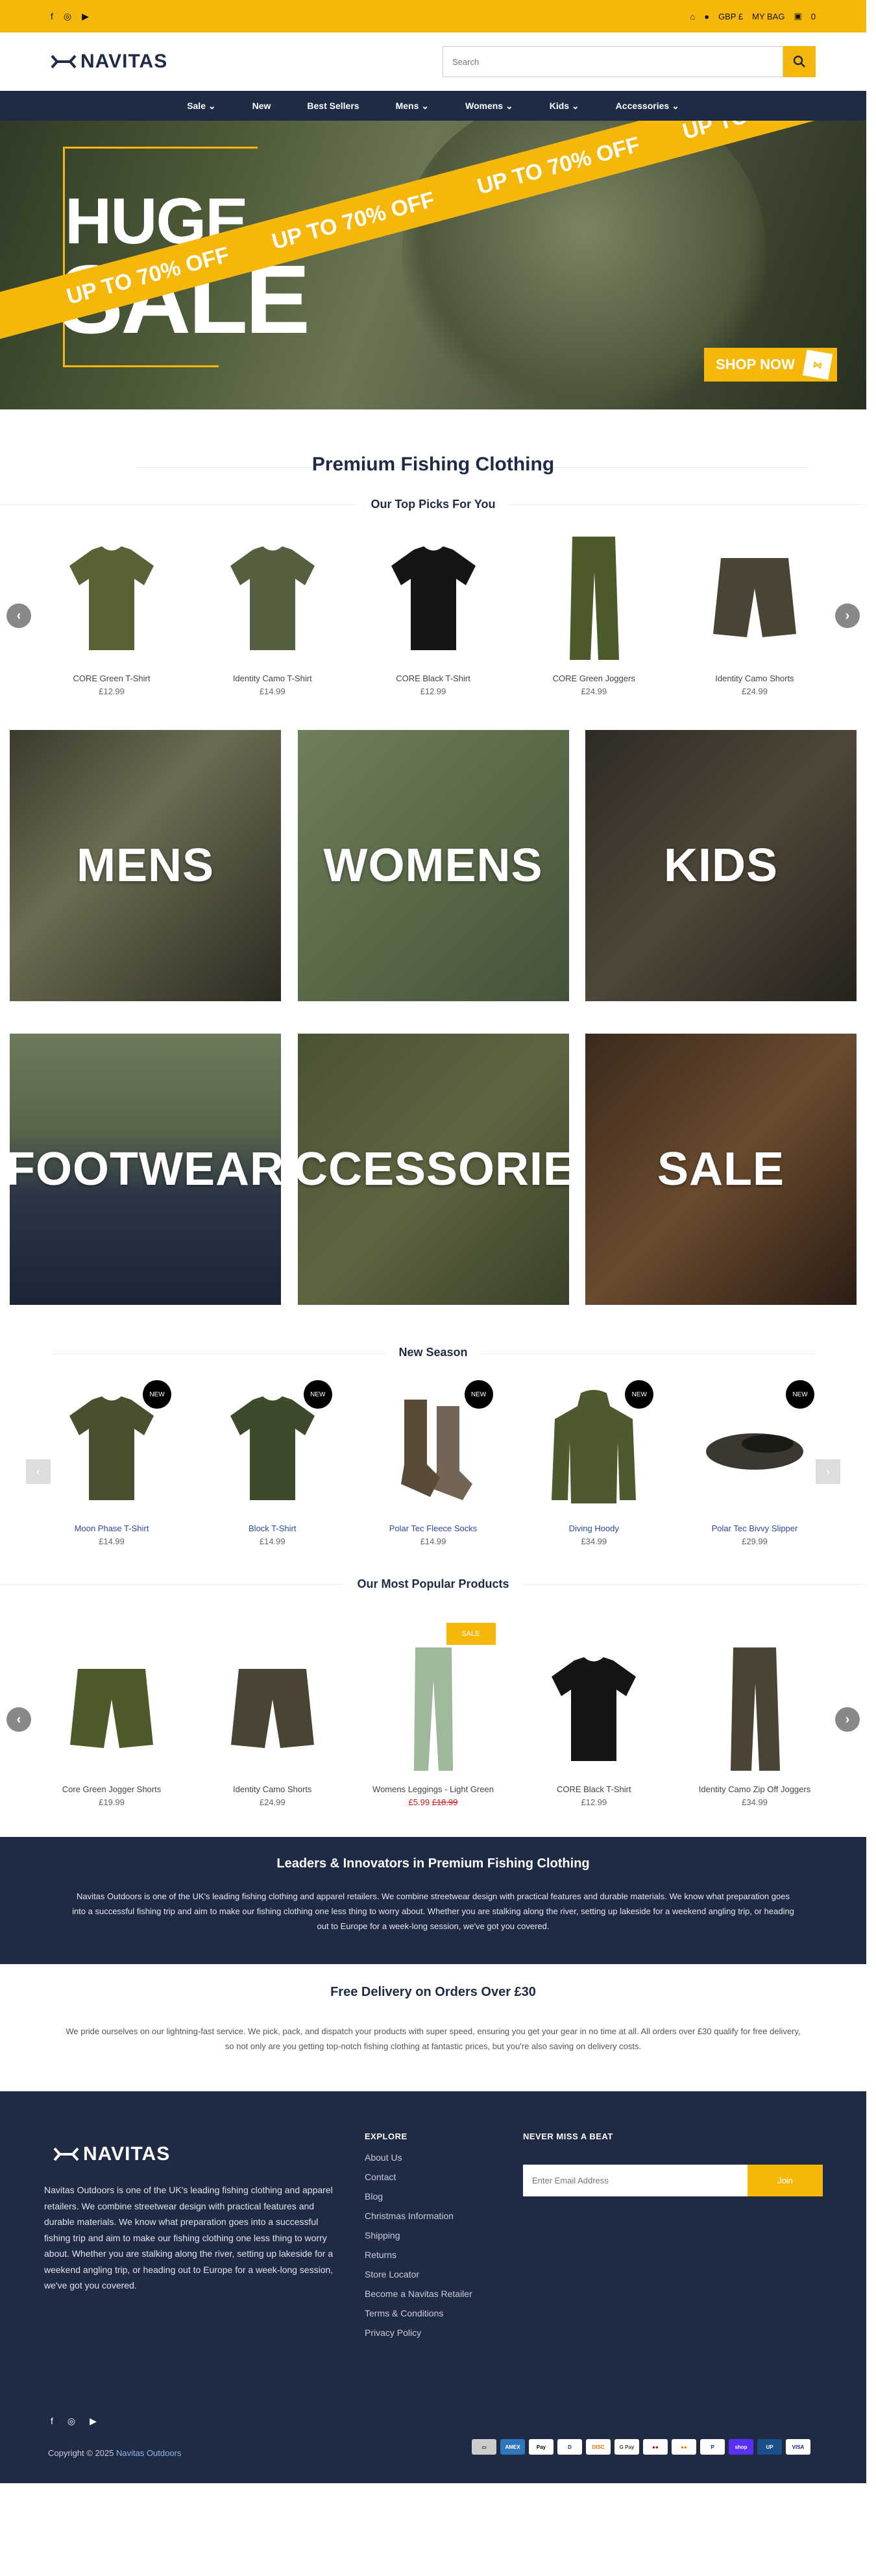 Image resolution: width=876 pixels, height=2576 pixels. What do you see at coordinates (148, 2453) in the screenshot?
I see `copyright-brand-link: Navitas Outdoors` at bounding box center [148, 2453].